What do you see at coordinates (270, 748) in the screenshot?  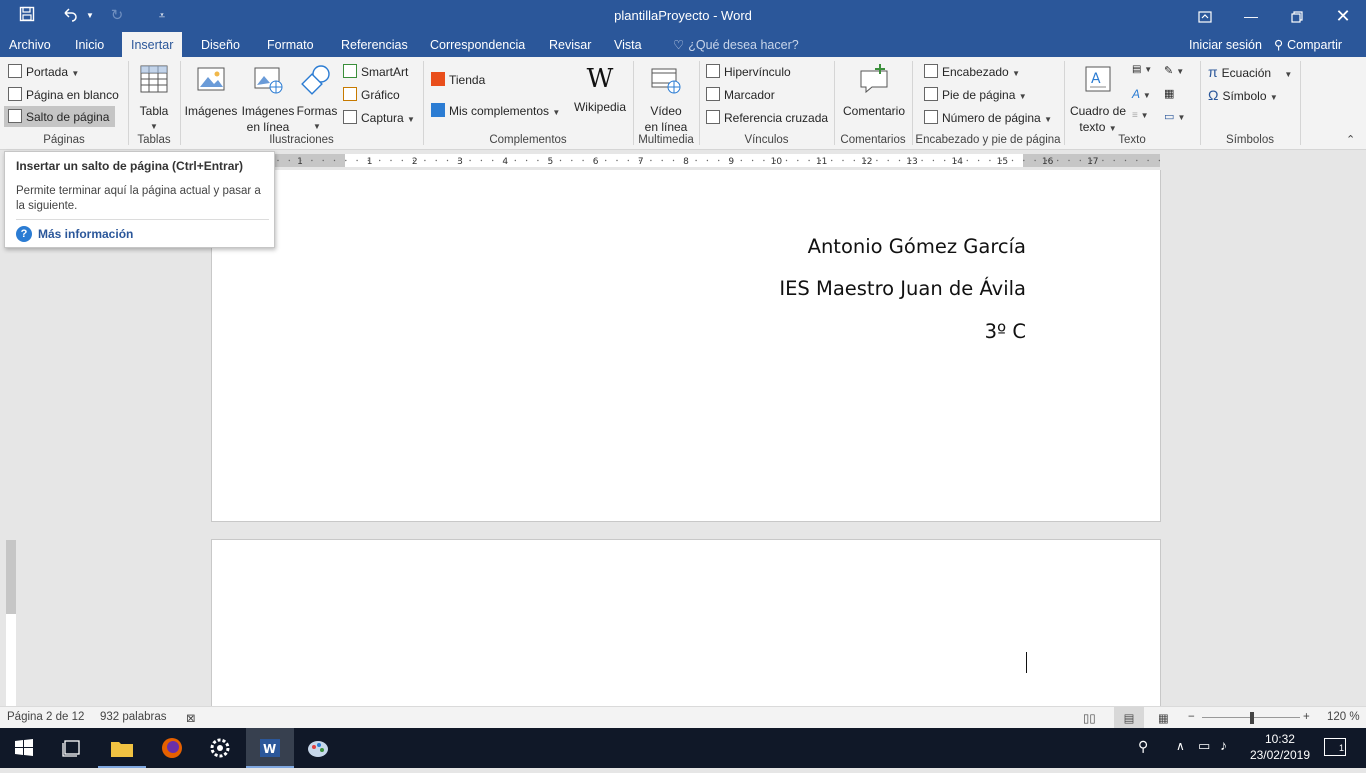 I see `word-taskbar-icon: W` at bounding box center [270, 748].